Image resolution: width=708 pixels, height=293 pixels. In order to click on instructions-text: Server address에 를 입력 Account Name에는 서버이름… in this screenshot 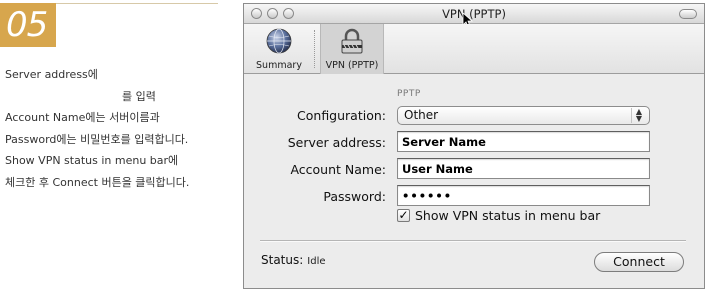, I will do `click(112, 128)`.